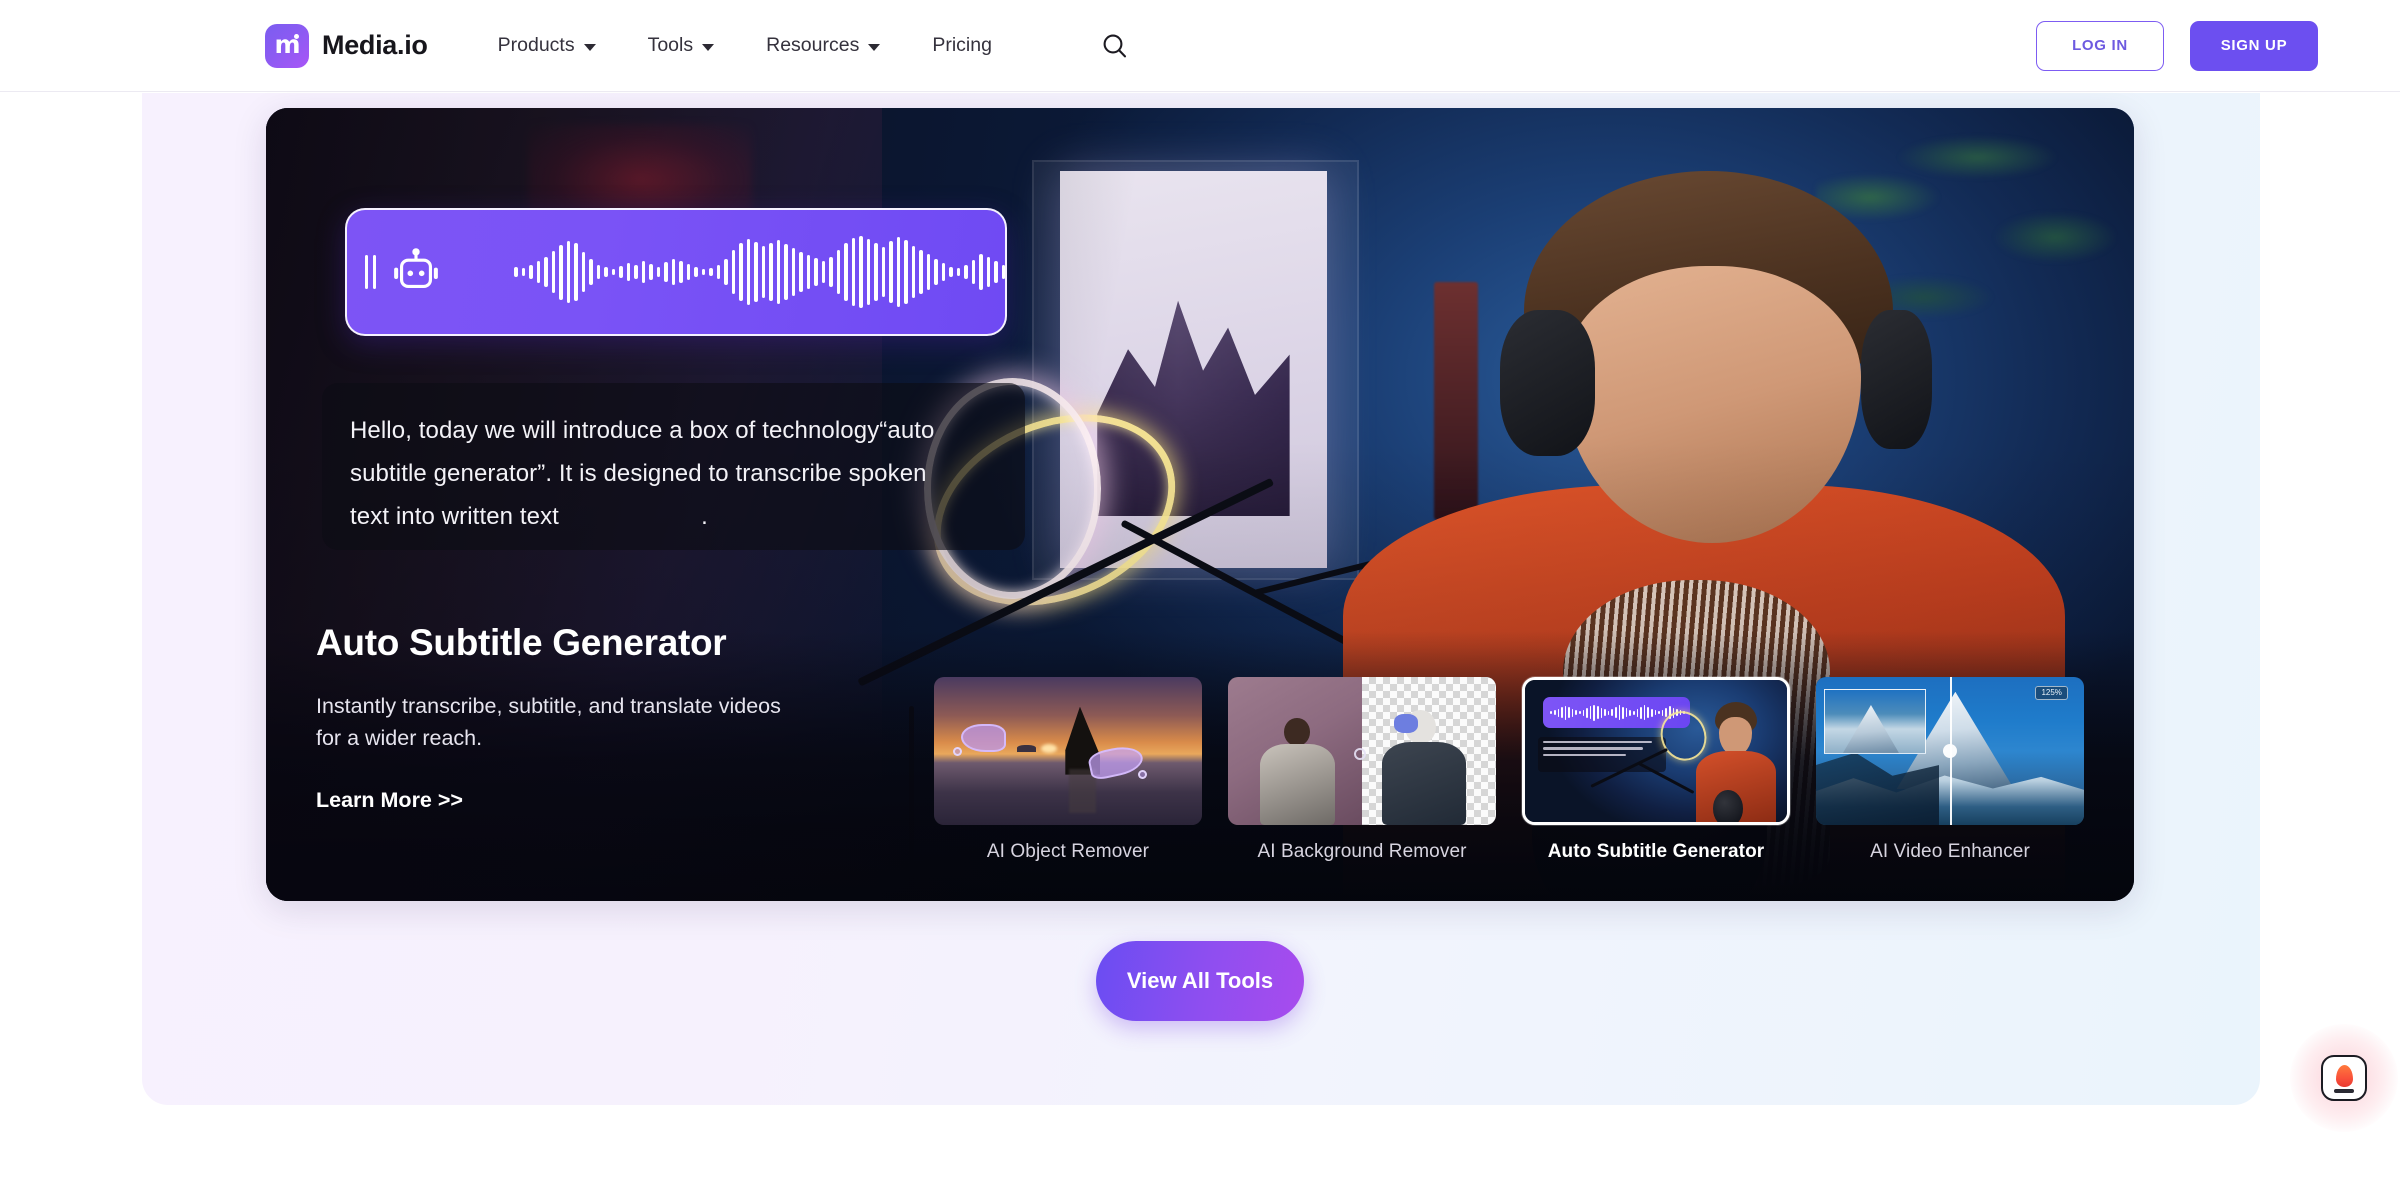 The height and width of the screenshot is (1200, 2400). What do you see at coordinates (2051, 692) in the screenshot?
I see `zoom-level-badge: 125%` at bounding box center [2051, 692].